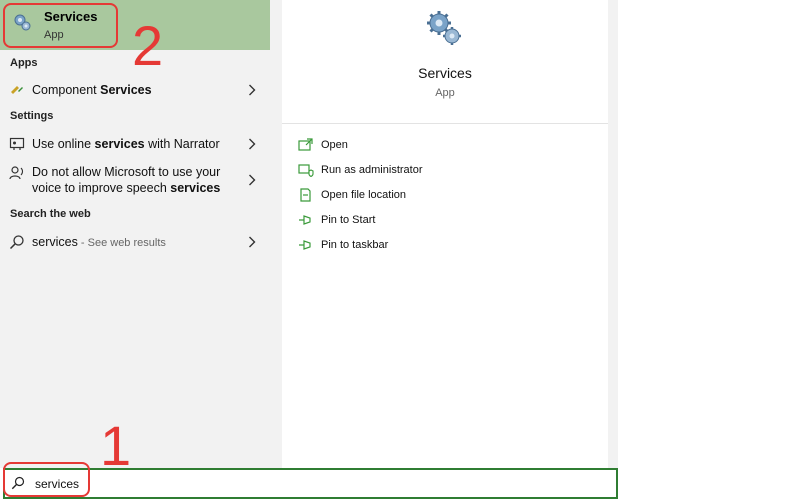 Image resolution: width=800 pixels, height=500 pixels. I want to click on result-label: Use online services with Narrator, so click(126, 144).